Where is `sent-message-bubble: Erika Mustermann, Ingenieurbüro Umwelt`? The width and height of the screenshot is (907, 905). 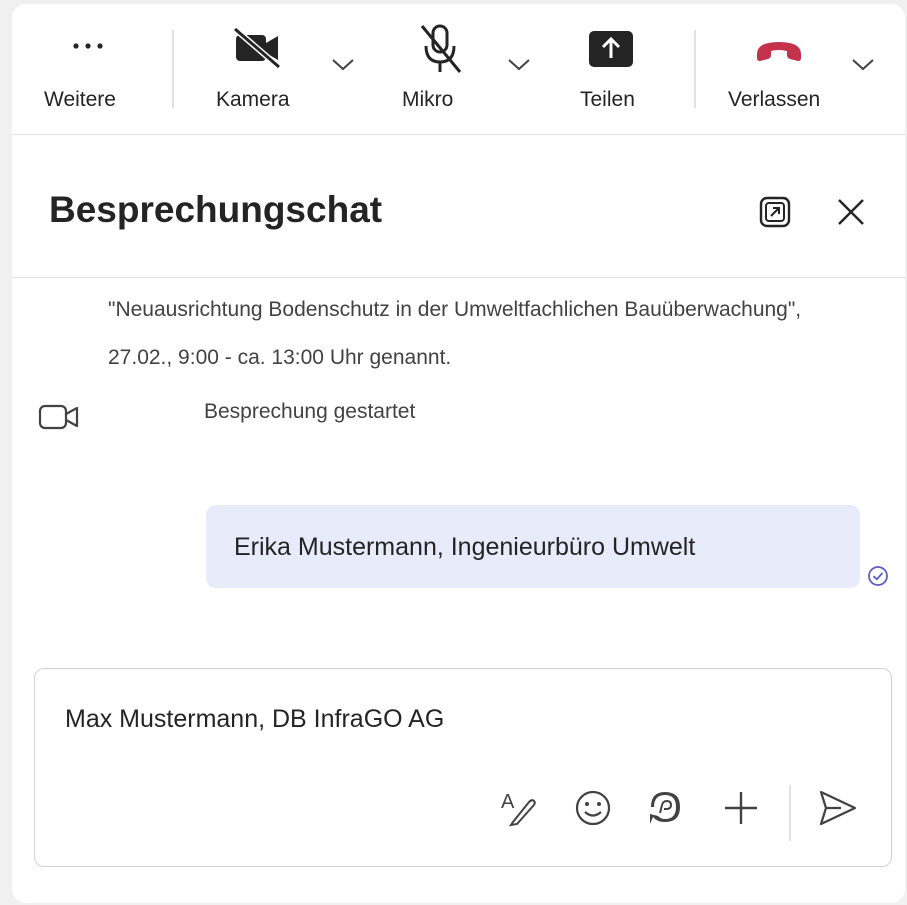 sent-message-bubble: Erika Mustermann, Ingenieurbüro Umwelt is located at coordinates (533, 546).